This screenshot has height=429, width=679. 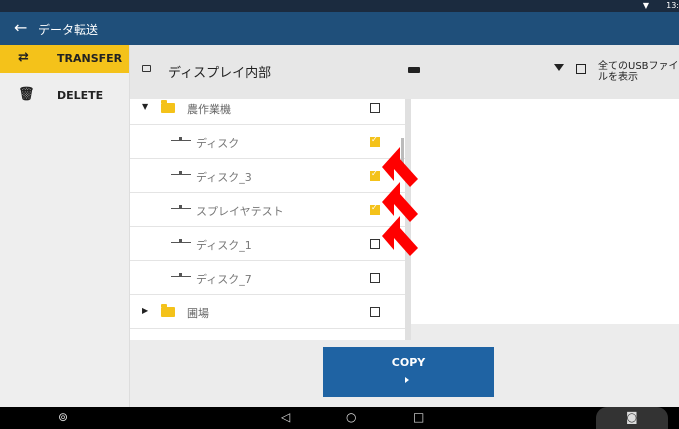 I want to click on folder-name: 農作業機, so click(x=209, y=109).